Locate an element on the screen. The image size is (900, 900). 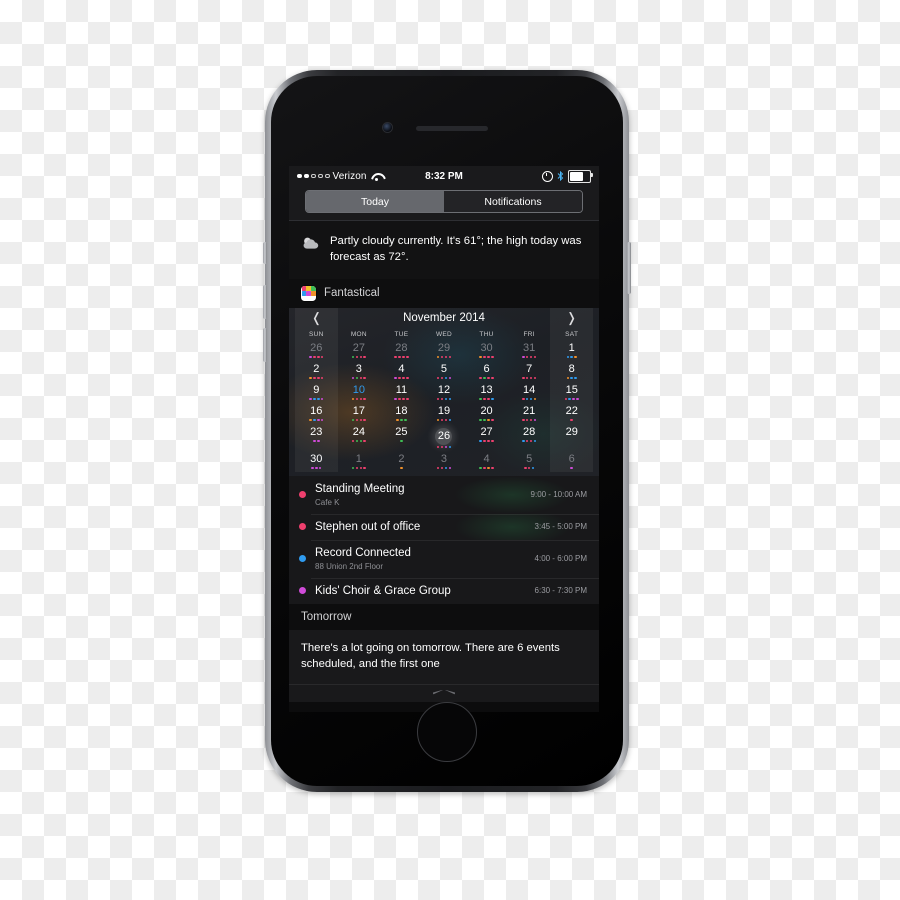
fantastical-widget-header: Fantastical is located at coordinates (444, 293).